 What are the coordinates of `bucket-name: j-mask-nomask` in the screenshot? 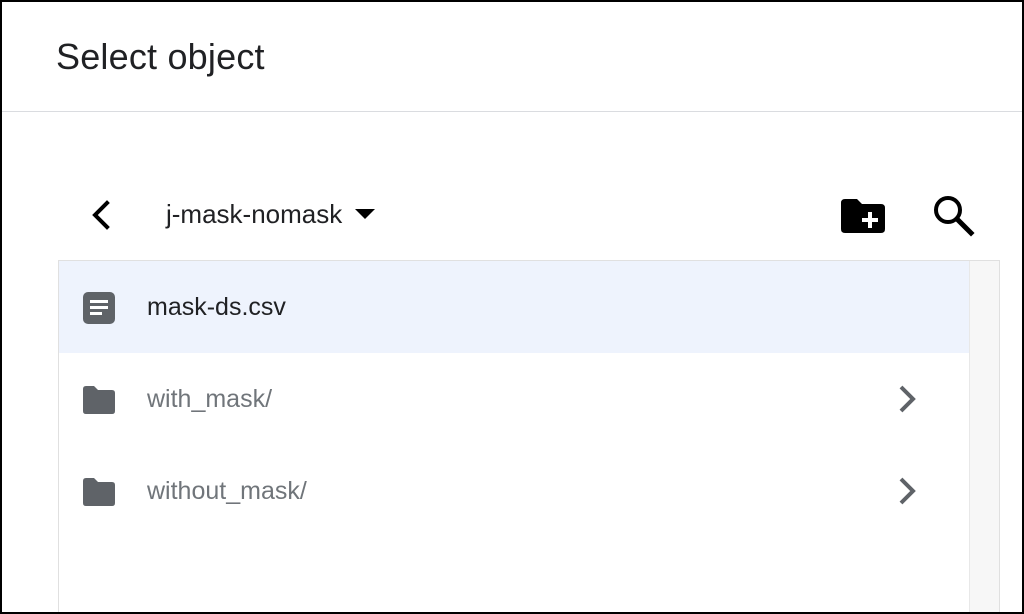 It's located at (254, 213).